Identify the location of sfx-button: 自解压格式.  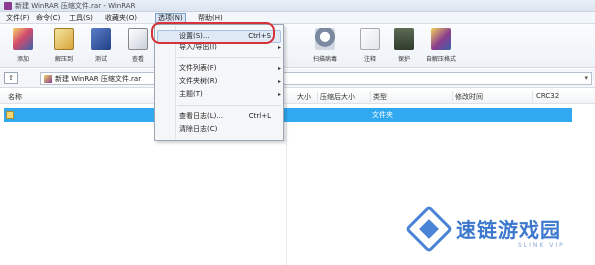
(441, 46).